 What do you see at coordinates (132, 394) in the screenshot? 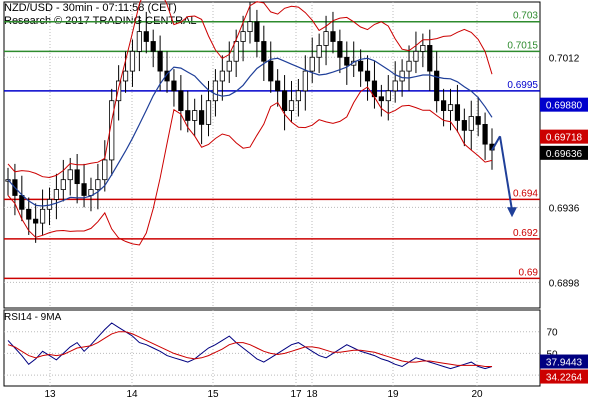
I see `x-tick-label: 14` at bounding box center [132, 394].